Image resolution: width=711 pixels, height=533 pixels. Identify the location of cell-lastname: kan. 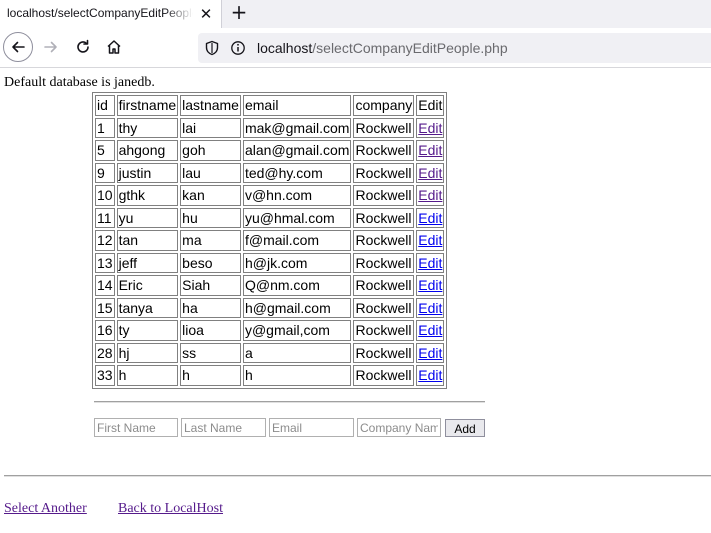
(210, 195).